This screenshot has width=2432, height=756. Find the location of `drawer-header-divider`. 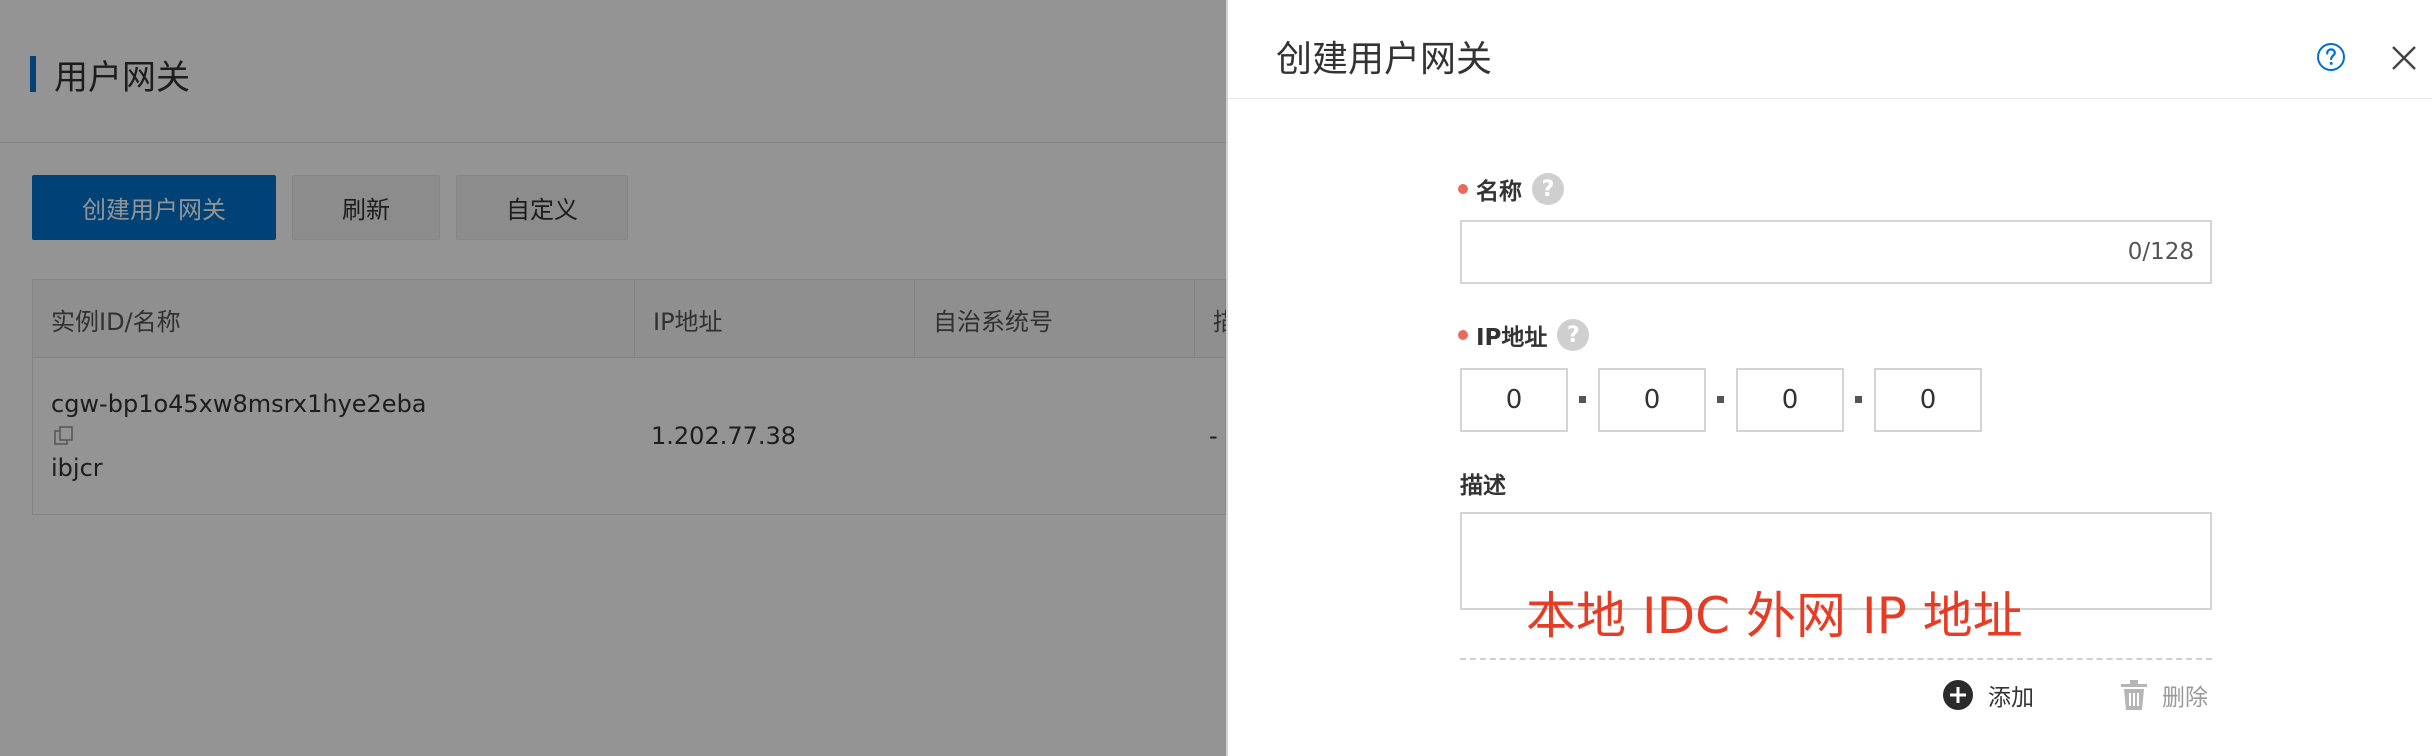

drawer-header-divider is located at coordinates (1830, 98).